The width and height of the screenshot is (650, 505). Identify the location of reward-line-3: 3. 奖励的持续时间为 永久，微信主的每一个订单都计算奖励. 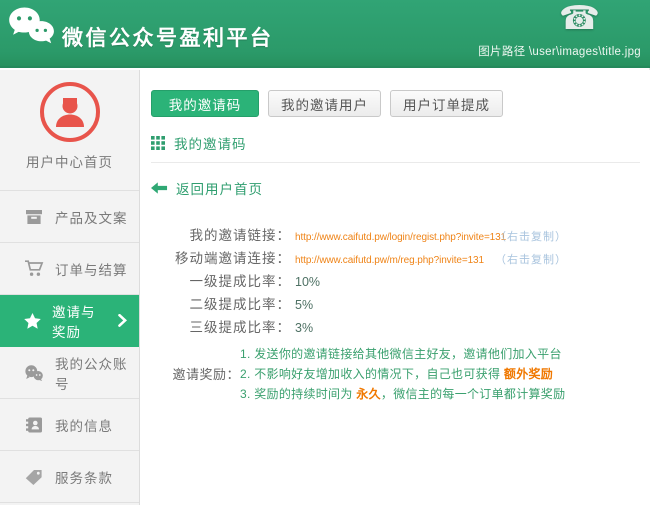
(445, 394).